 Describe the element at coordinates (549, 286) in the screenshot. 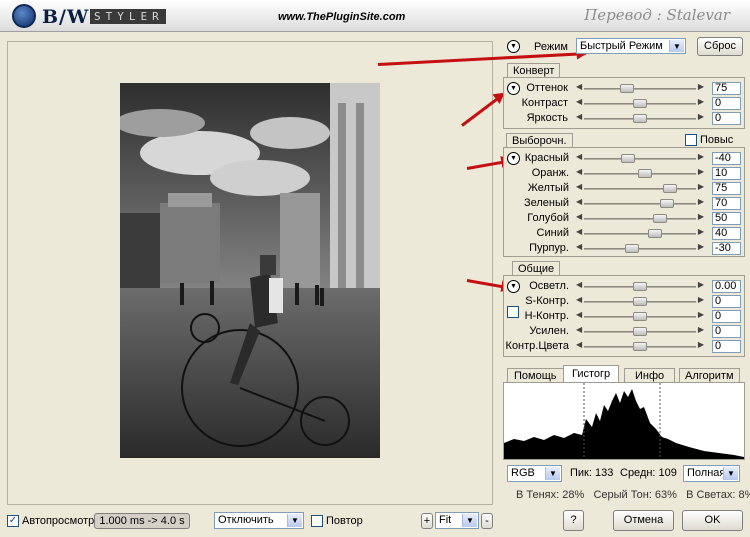

I see `general-label-0: Осветл.` at that location.